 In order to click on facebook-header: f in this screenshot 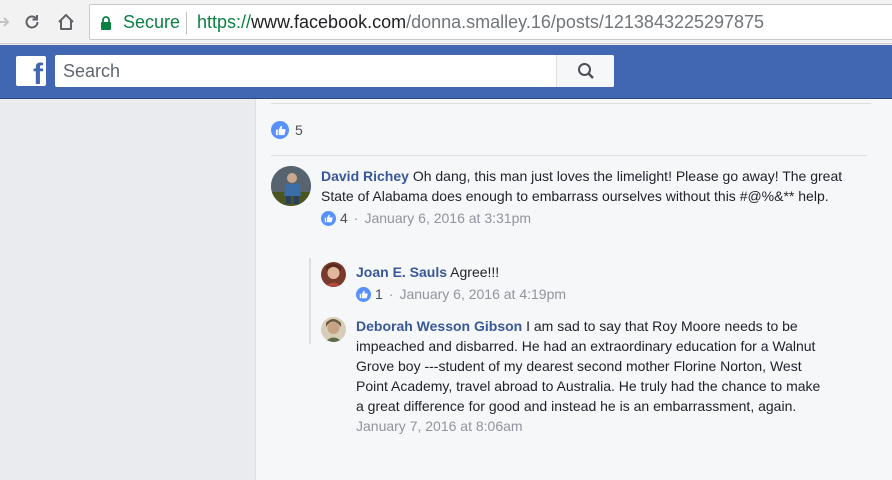, I will do `click(446, 72)`.